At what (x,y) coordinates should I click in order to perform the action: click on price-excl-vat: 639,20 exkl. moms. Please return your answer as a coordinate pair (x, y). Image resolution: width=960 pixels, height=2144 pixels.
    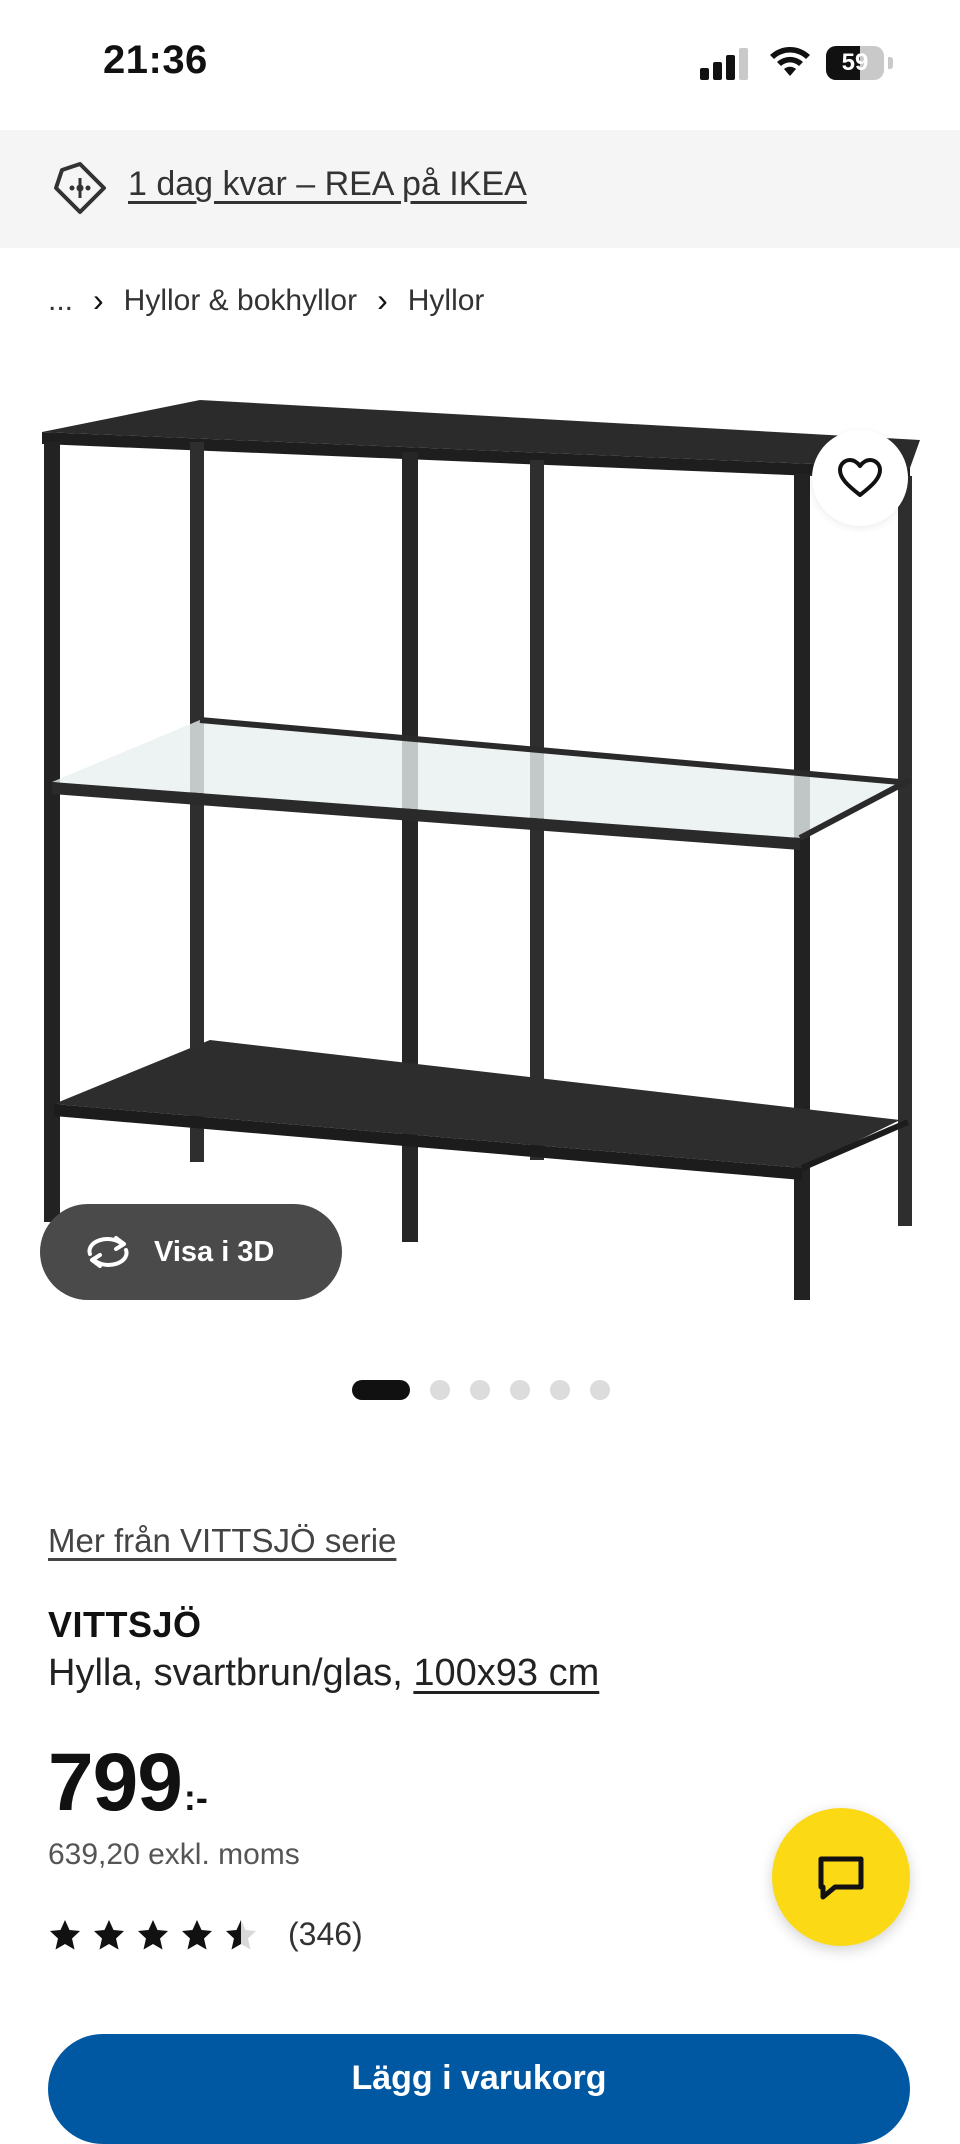
    Looking at the image, I should click on (174, 1854).